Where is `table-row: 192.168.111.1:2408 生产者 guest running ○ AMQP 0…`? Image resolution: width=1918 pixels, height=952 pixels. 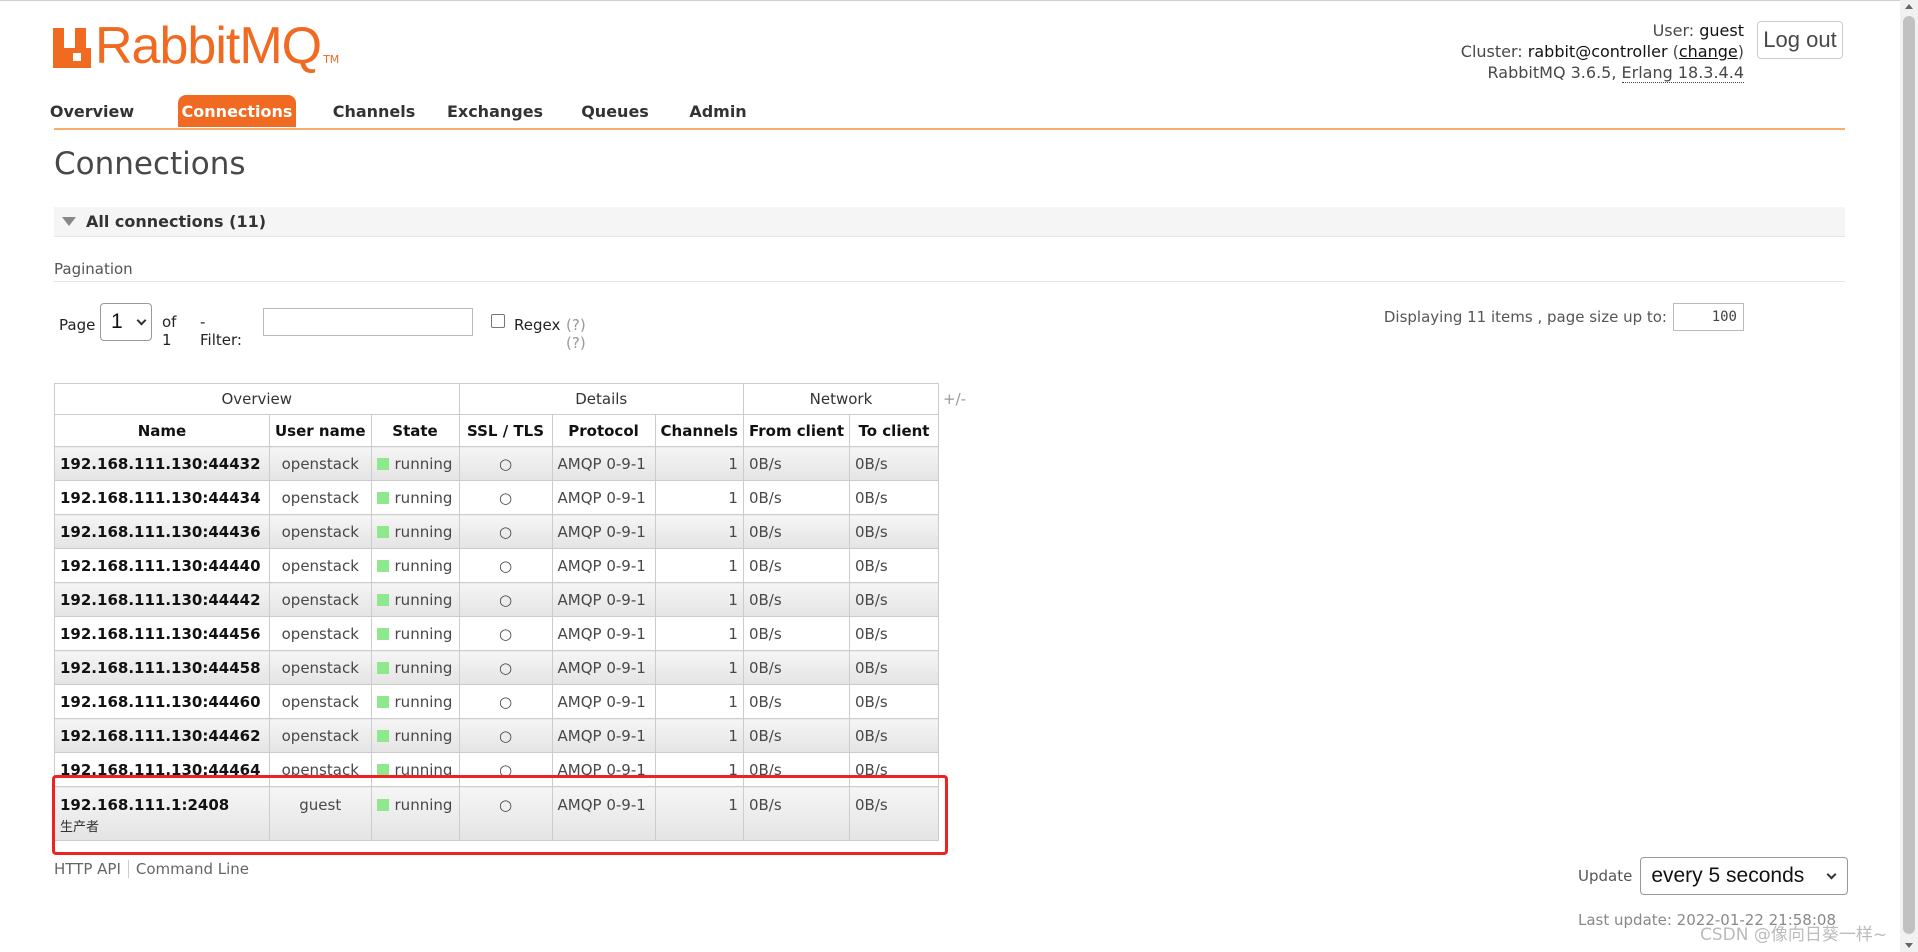 table-row: 192.168.111.1:2408 生产者 guest running ○ AMQP 0… is located at coordinates (496, 813).